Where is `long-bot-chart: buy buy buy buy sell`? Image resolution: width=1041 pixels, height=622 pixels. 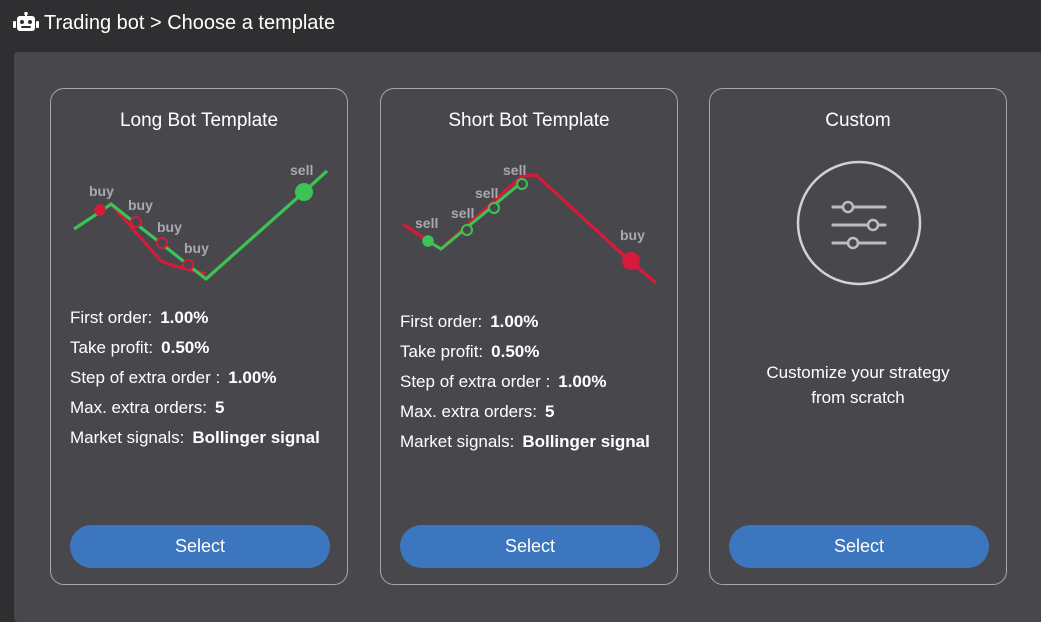
long-bot-chart: buy buy buy buy sell is located at coordinates (201, 221).